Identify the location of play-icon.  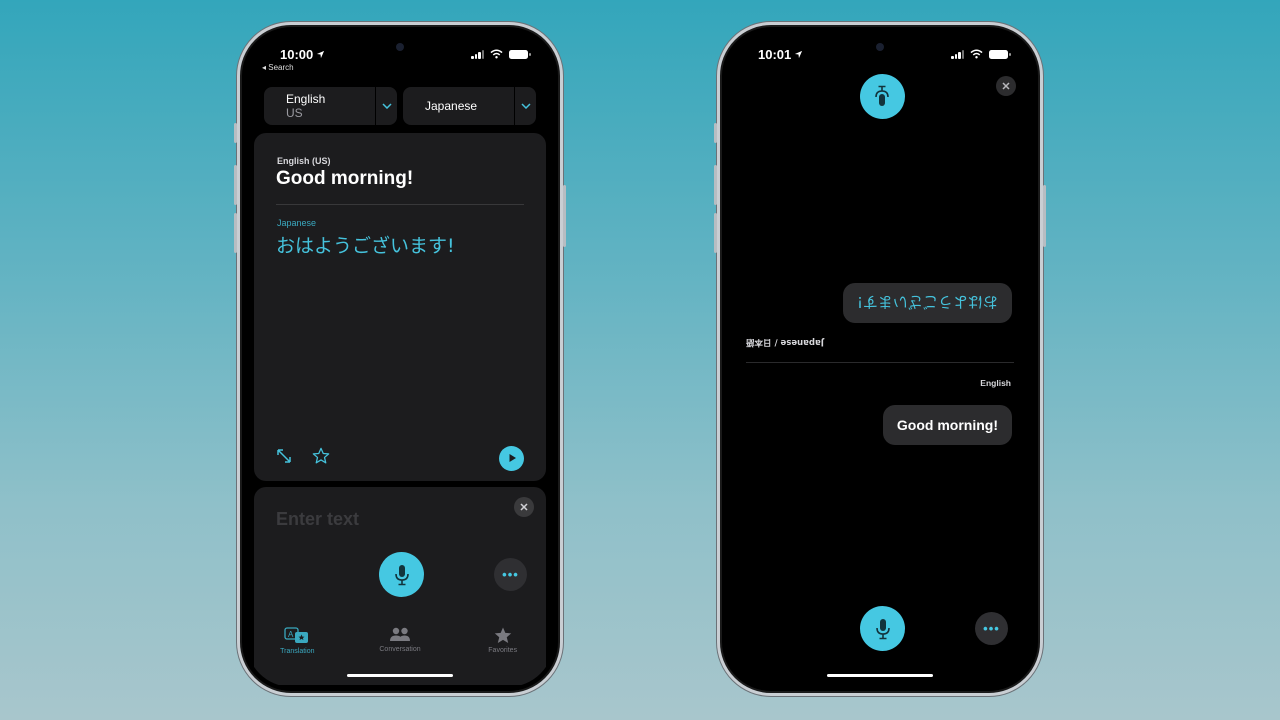
(512, 458).